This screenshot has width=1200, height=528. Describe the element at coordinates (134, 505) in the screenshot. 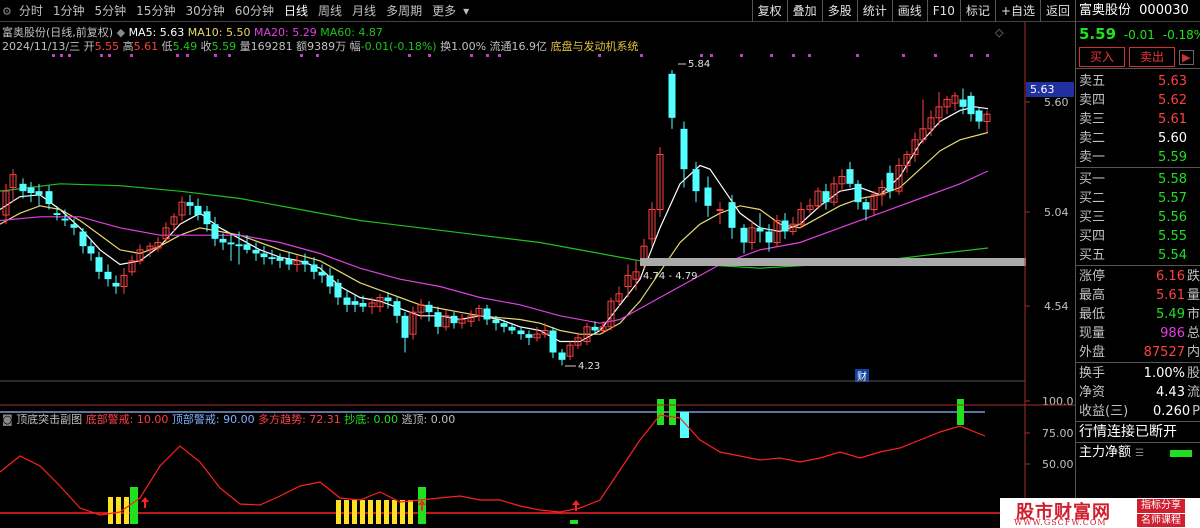

I see `buy-bar` at that location.